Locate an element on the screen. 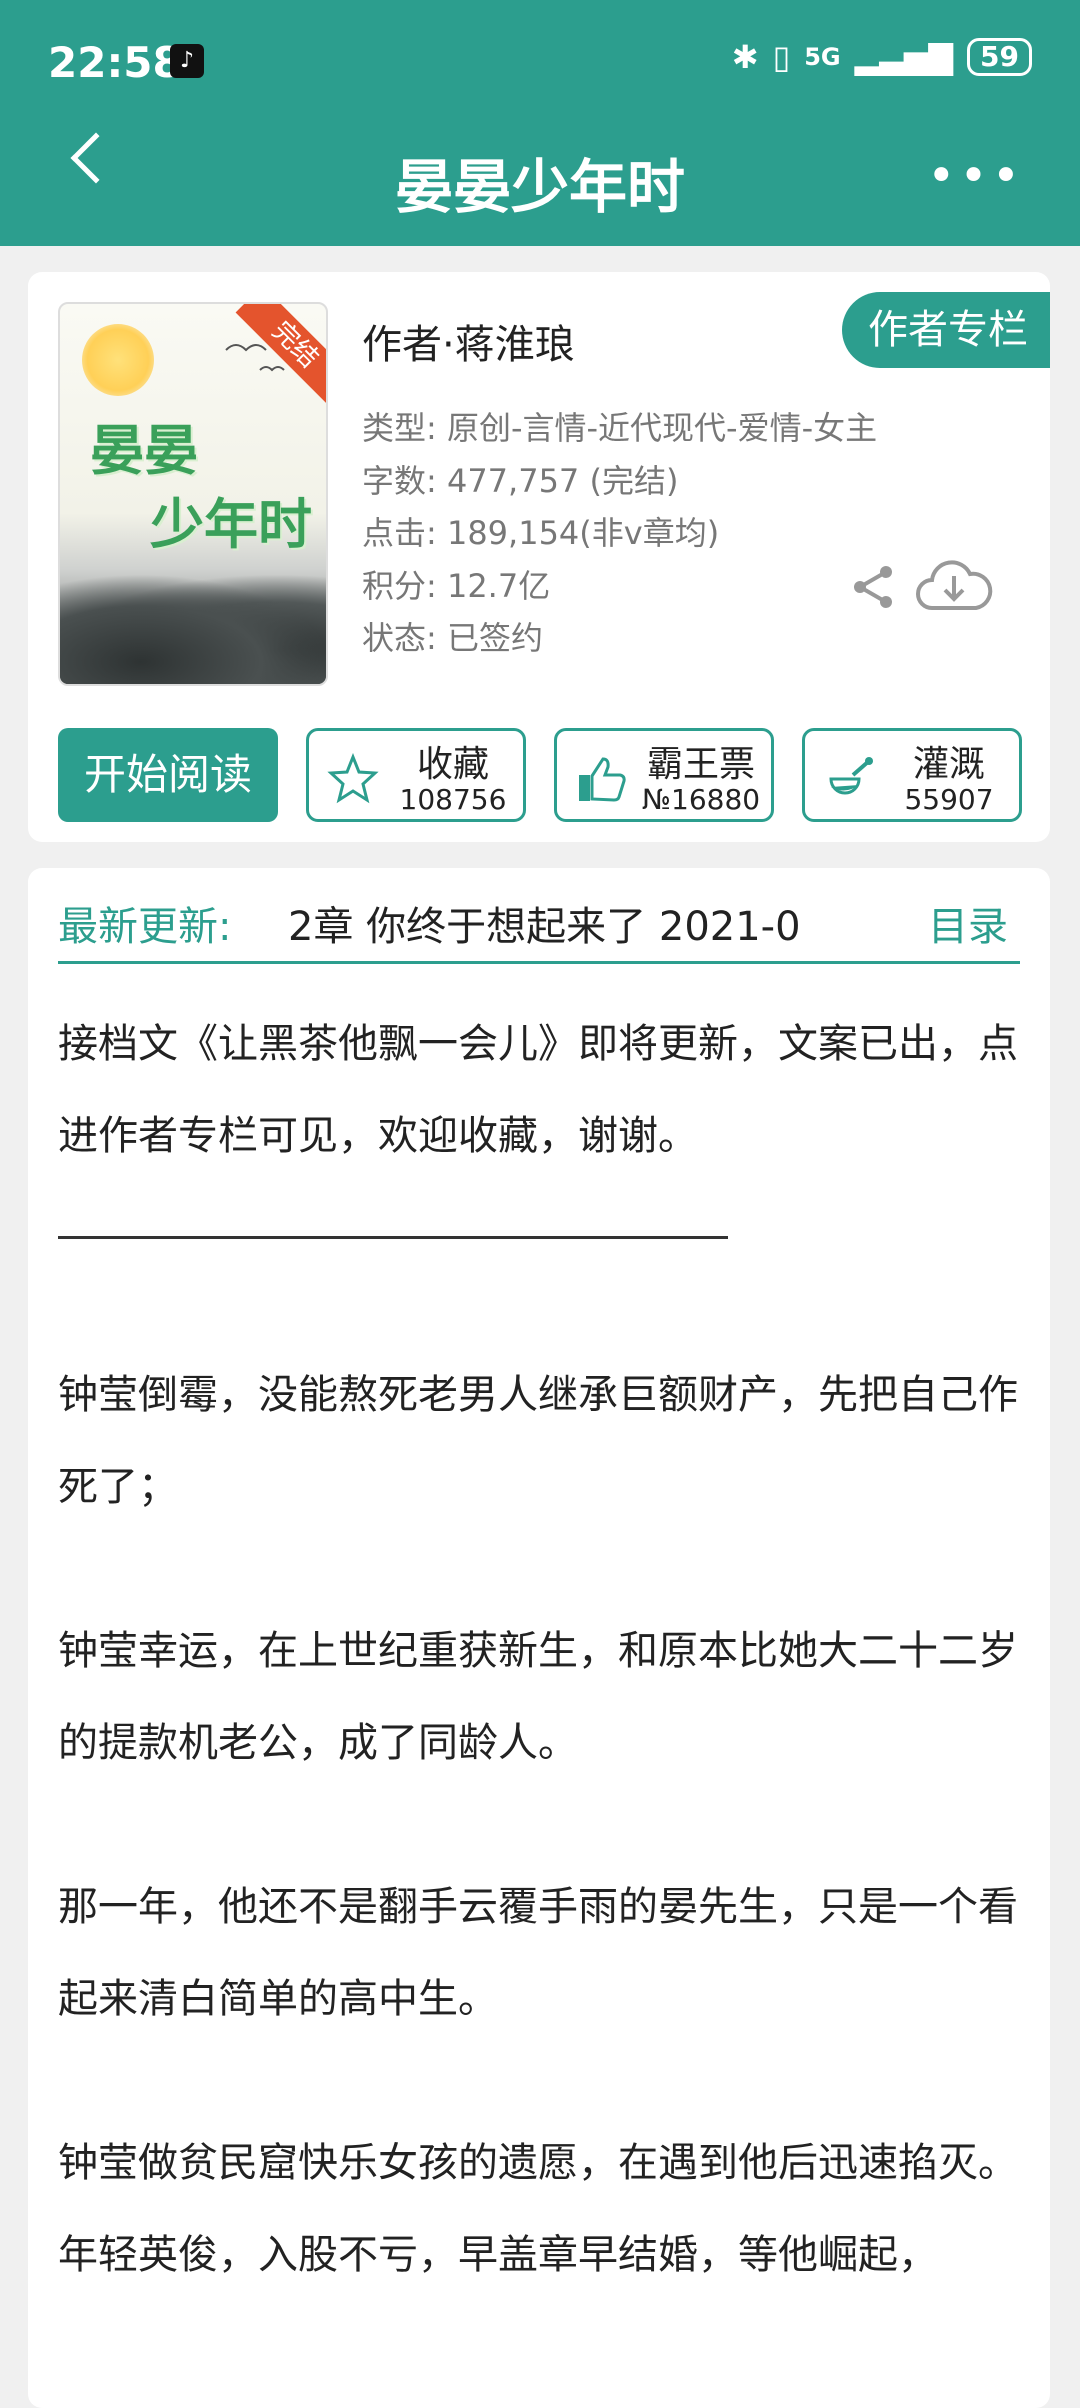 The image size is (1080, 2408). book-cover: 晏晏 少年时 完结 is located at coordinates (193, 494).